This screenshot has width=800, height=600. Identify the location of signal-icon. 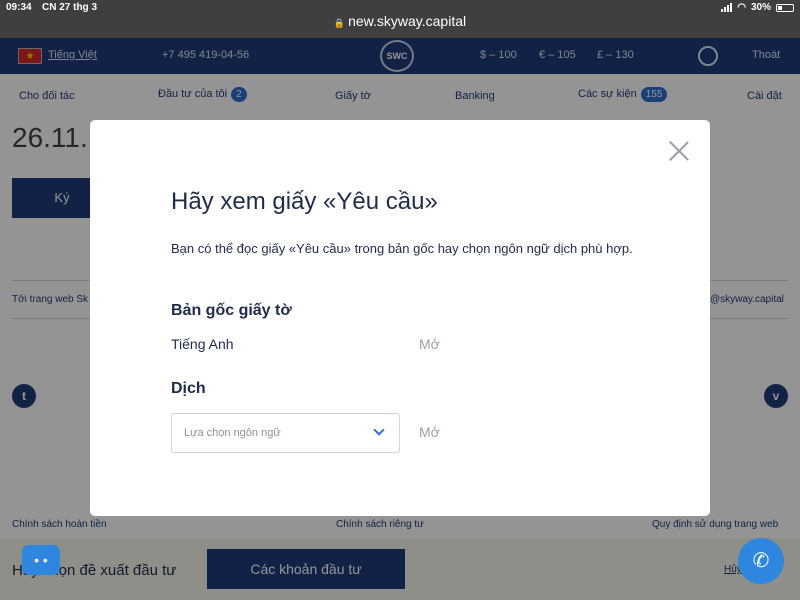
(727, 7).